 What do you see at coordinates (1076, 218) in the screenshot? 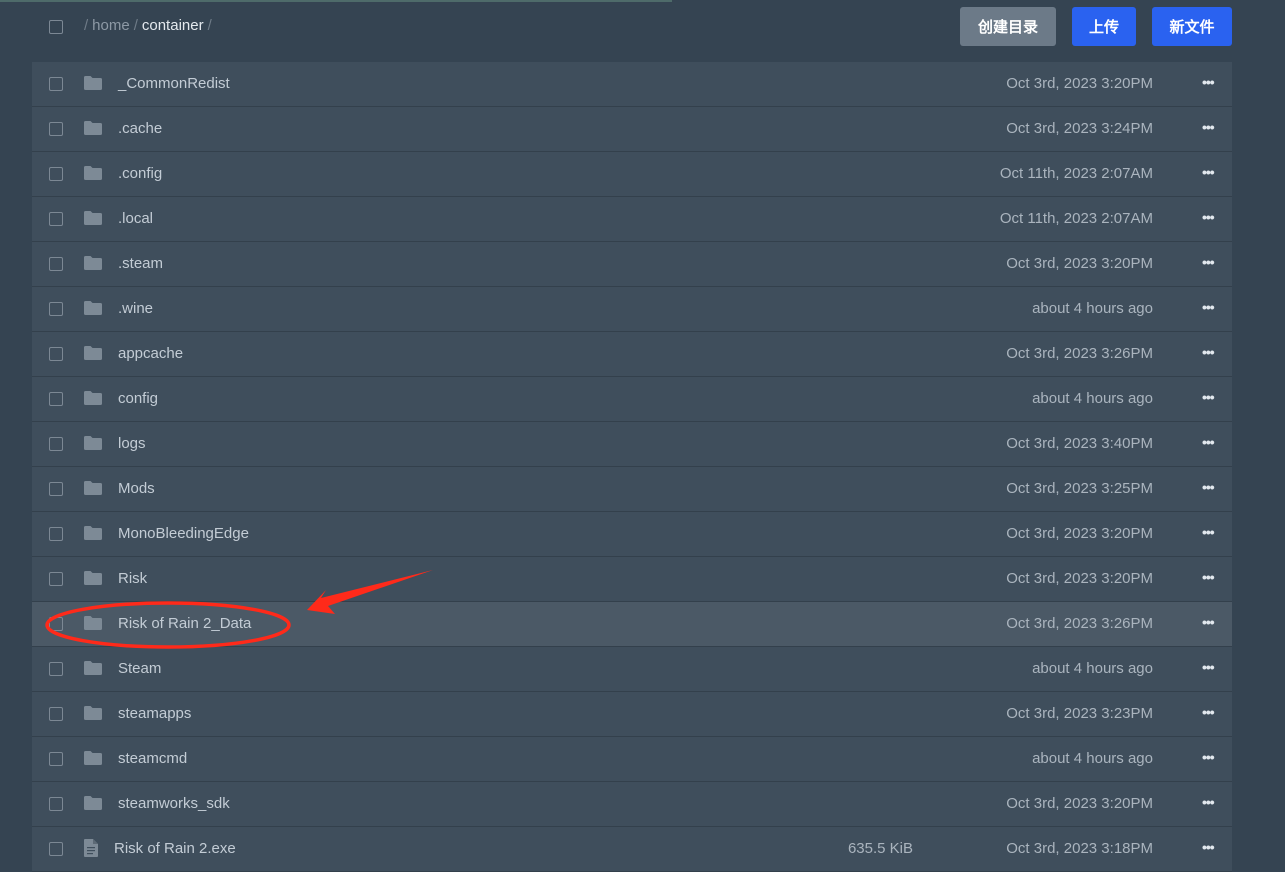
I see `modified-date: Oct 11th, 2023 2:07AM` at bounding box center [1076, 218].